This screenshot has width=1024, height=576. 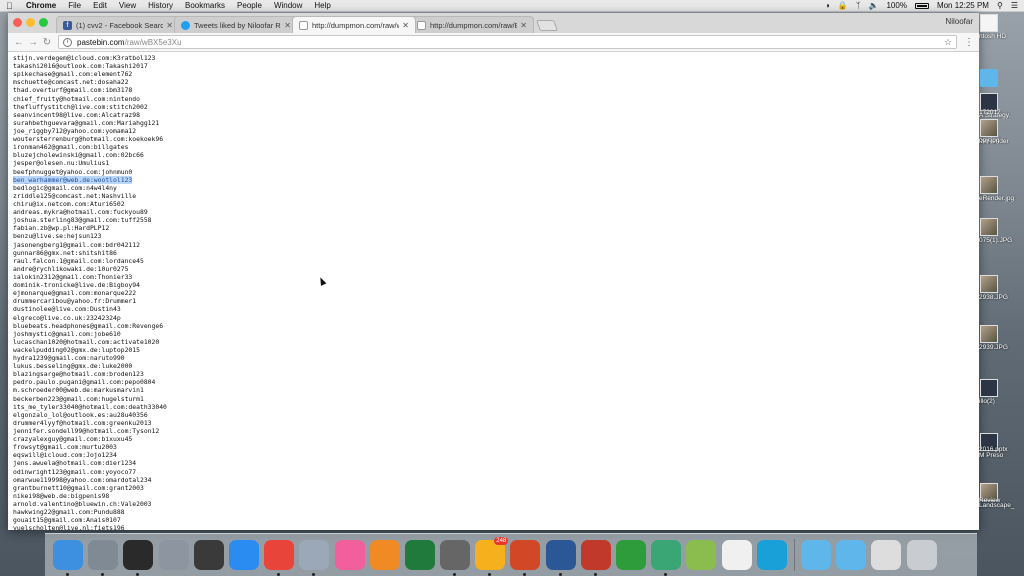 What do you see at coordinates (19, 42) in the screenshot?
I see `back-arrow-icon: ←` at bounding box center [19, 42].